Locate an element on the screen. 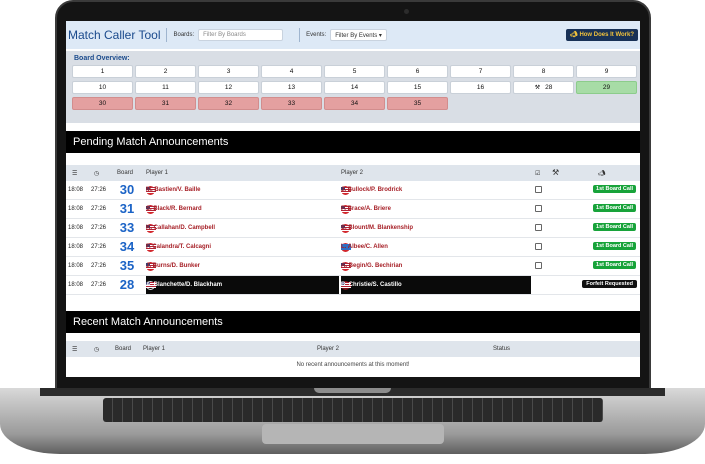 The image size is (705, 464). player2-name: P. Brace/A. Briere is located at coordinates (366, 209).